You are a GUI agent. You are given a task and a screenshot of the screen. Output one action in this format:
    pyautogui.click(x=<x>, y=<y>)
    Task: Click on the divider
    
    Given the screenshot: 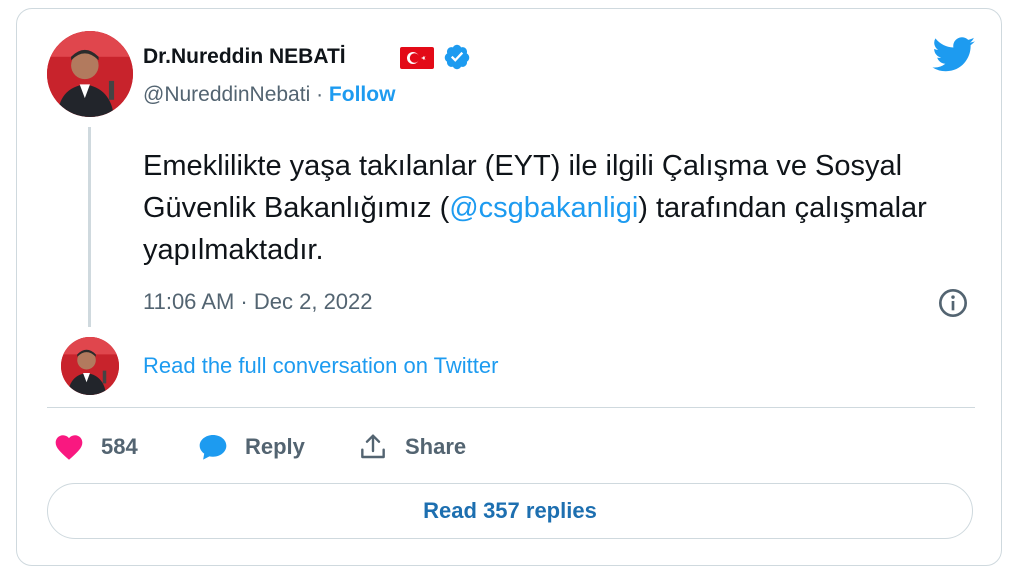 What is the action you would take?
    pyautogui.click(x=511, y=407)
    